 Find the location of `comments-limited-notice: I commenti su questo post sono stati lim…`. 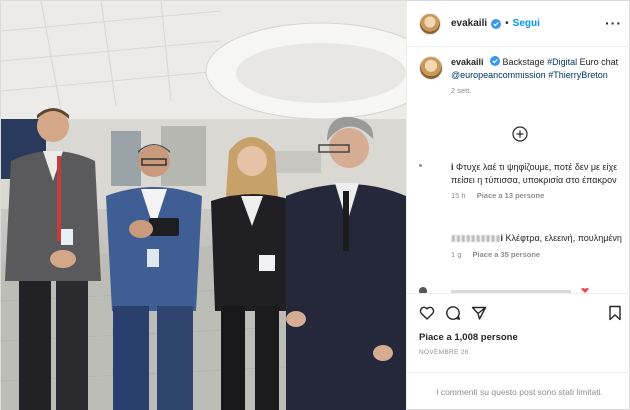

comments-limited-notice: I commenti su questo post sono stati lim… is located at coordinates (518, 391).